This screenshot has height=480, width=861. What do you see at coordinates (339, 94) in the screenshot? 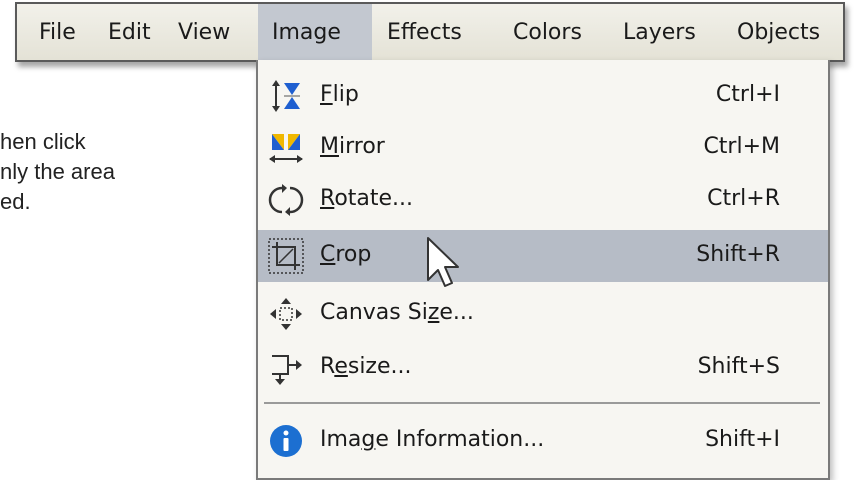
I see `menu-item-flip-label: Flip` at bounding box center [339, 94].